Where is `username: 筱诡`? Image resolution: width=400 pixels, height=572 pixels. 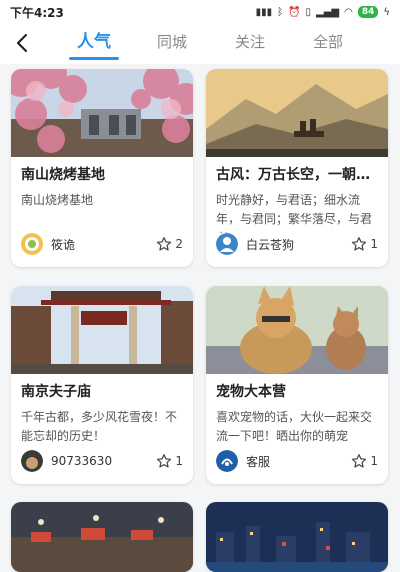 username: 筱诡 is located at coordinates (103, 244).